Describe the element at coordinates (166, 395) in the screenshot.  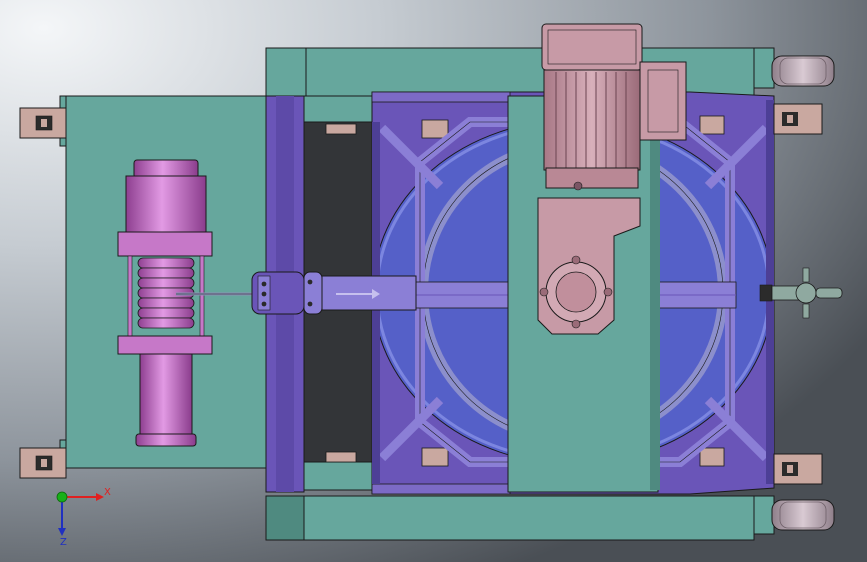
I see `jack-lower-tube` at that location.